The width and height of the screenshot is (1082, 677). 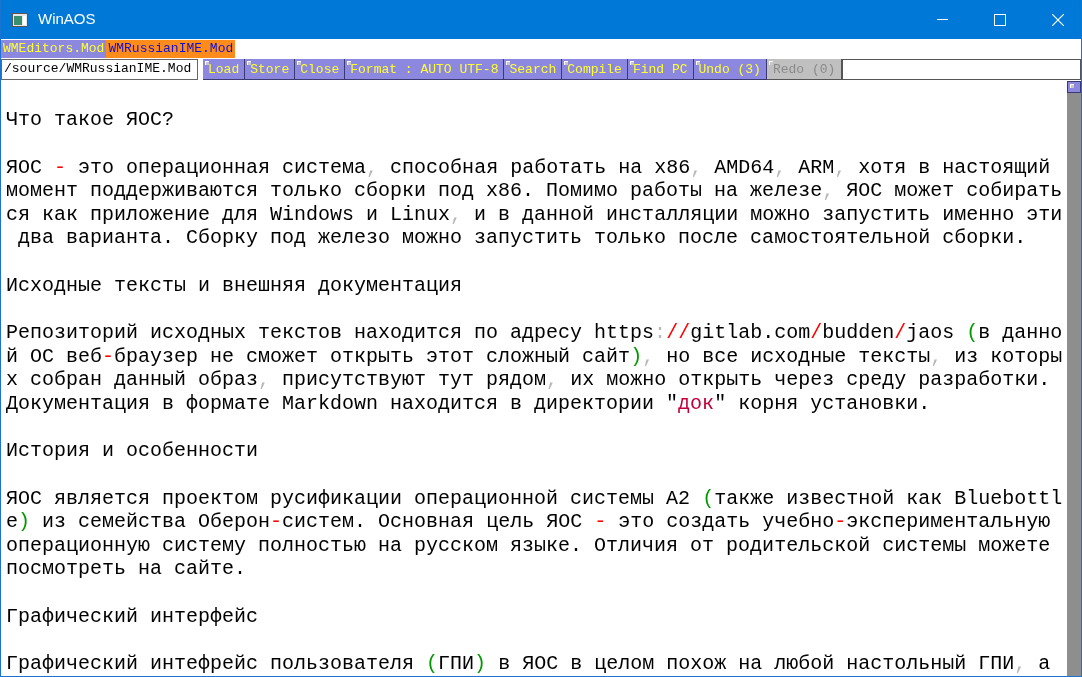 I want to click on toolbar-button: Format : AUTO UTF-8, so click(x=425, y=69).